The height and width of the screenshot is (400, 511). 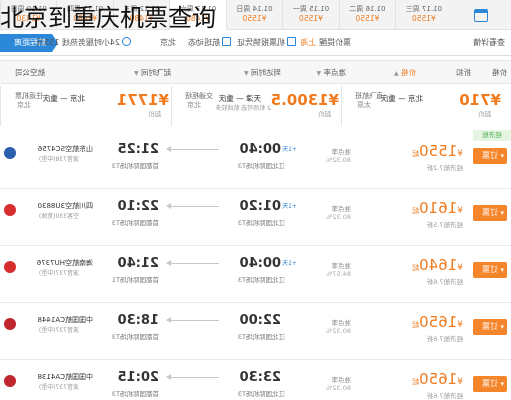 I want to click on phone-icon, so click(x=126, y=41).